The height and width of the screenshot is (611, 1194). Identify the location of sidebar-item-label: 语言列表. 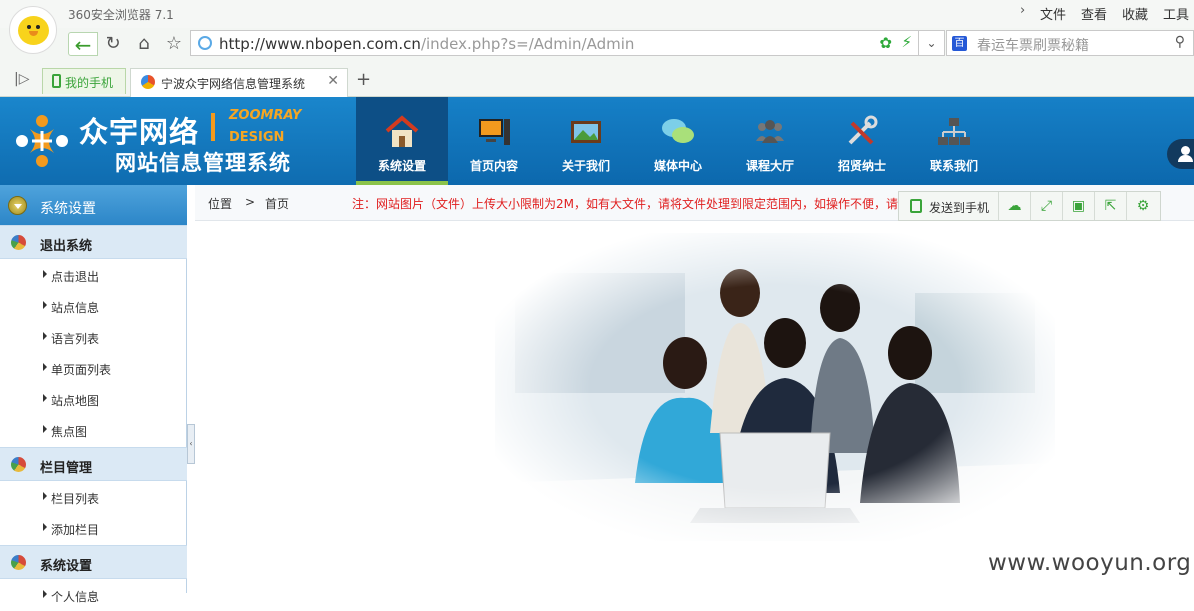
(75, 339).